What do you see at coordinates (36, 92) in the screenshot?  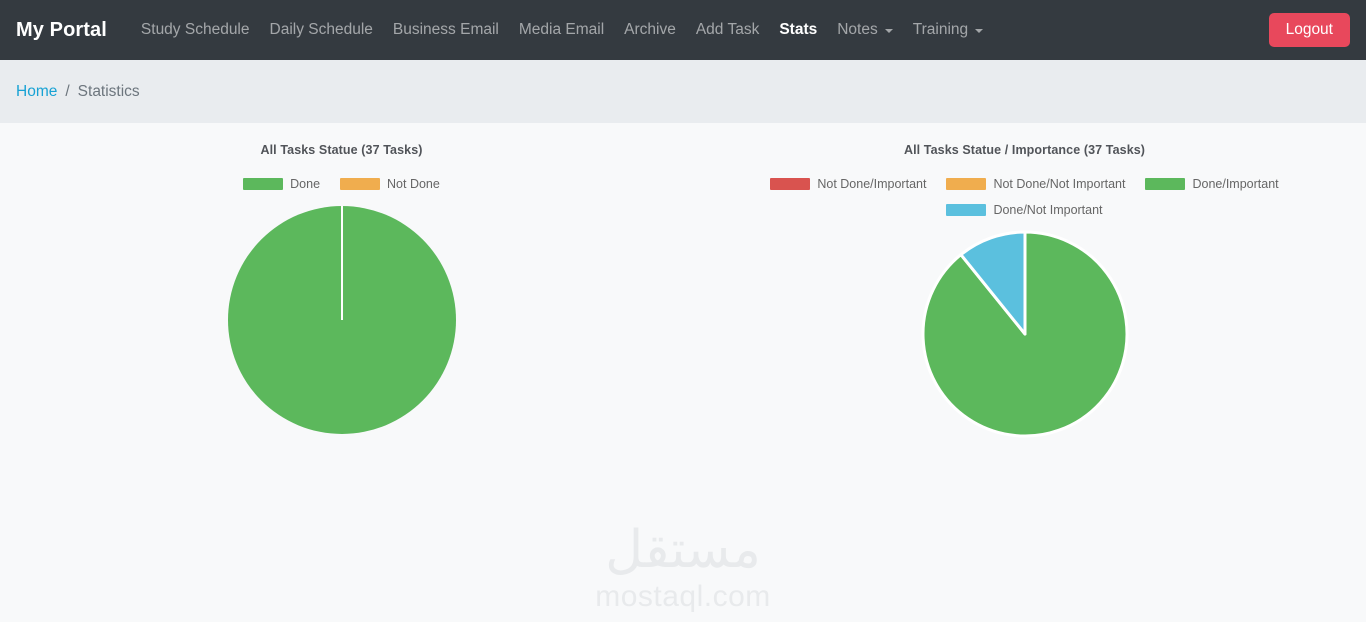 I see `breadcrumb-item-home: Home` at bounding box center [36, 92].